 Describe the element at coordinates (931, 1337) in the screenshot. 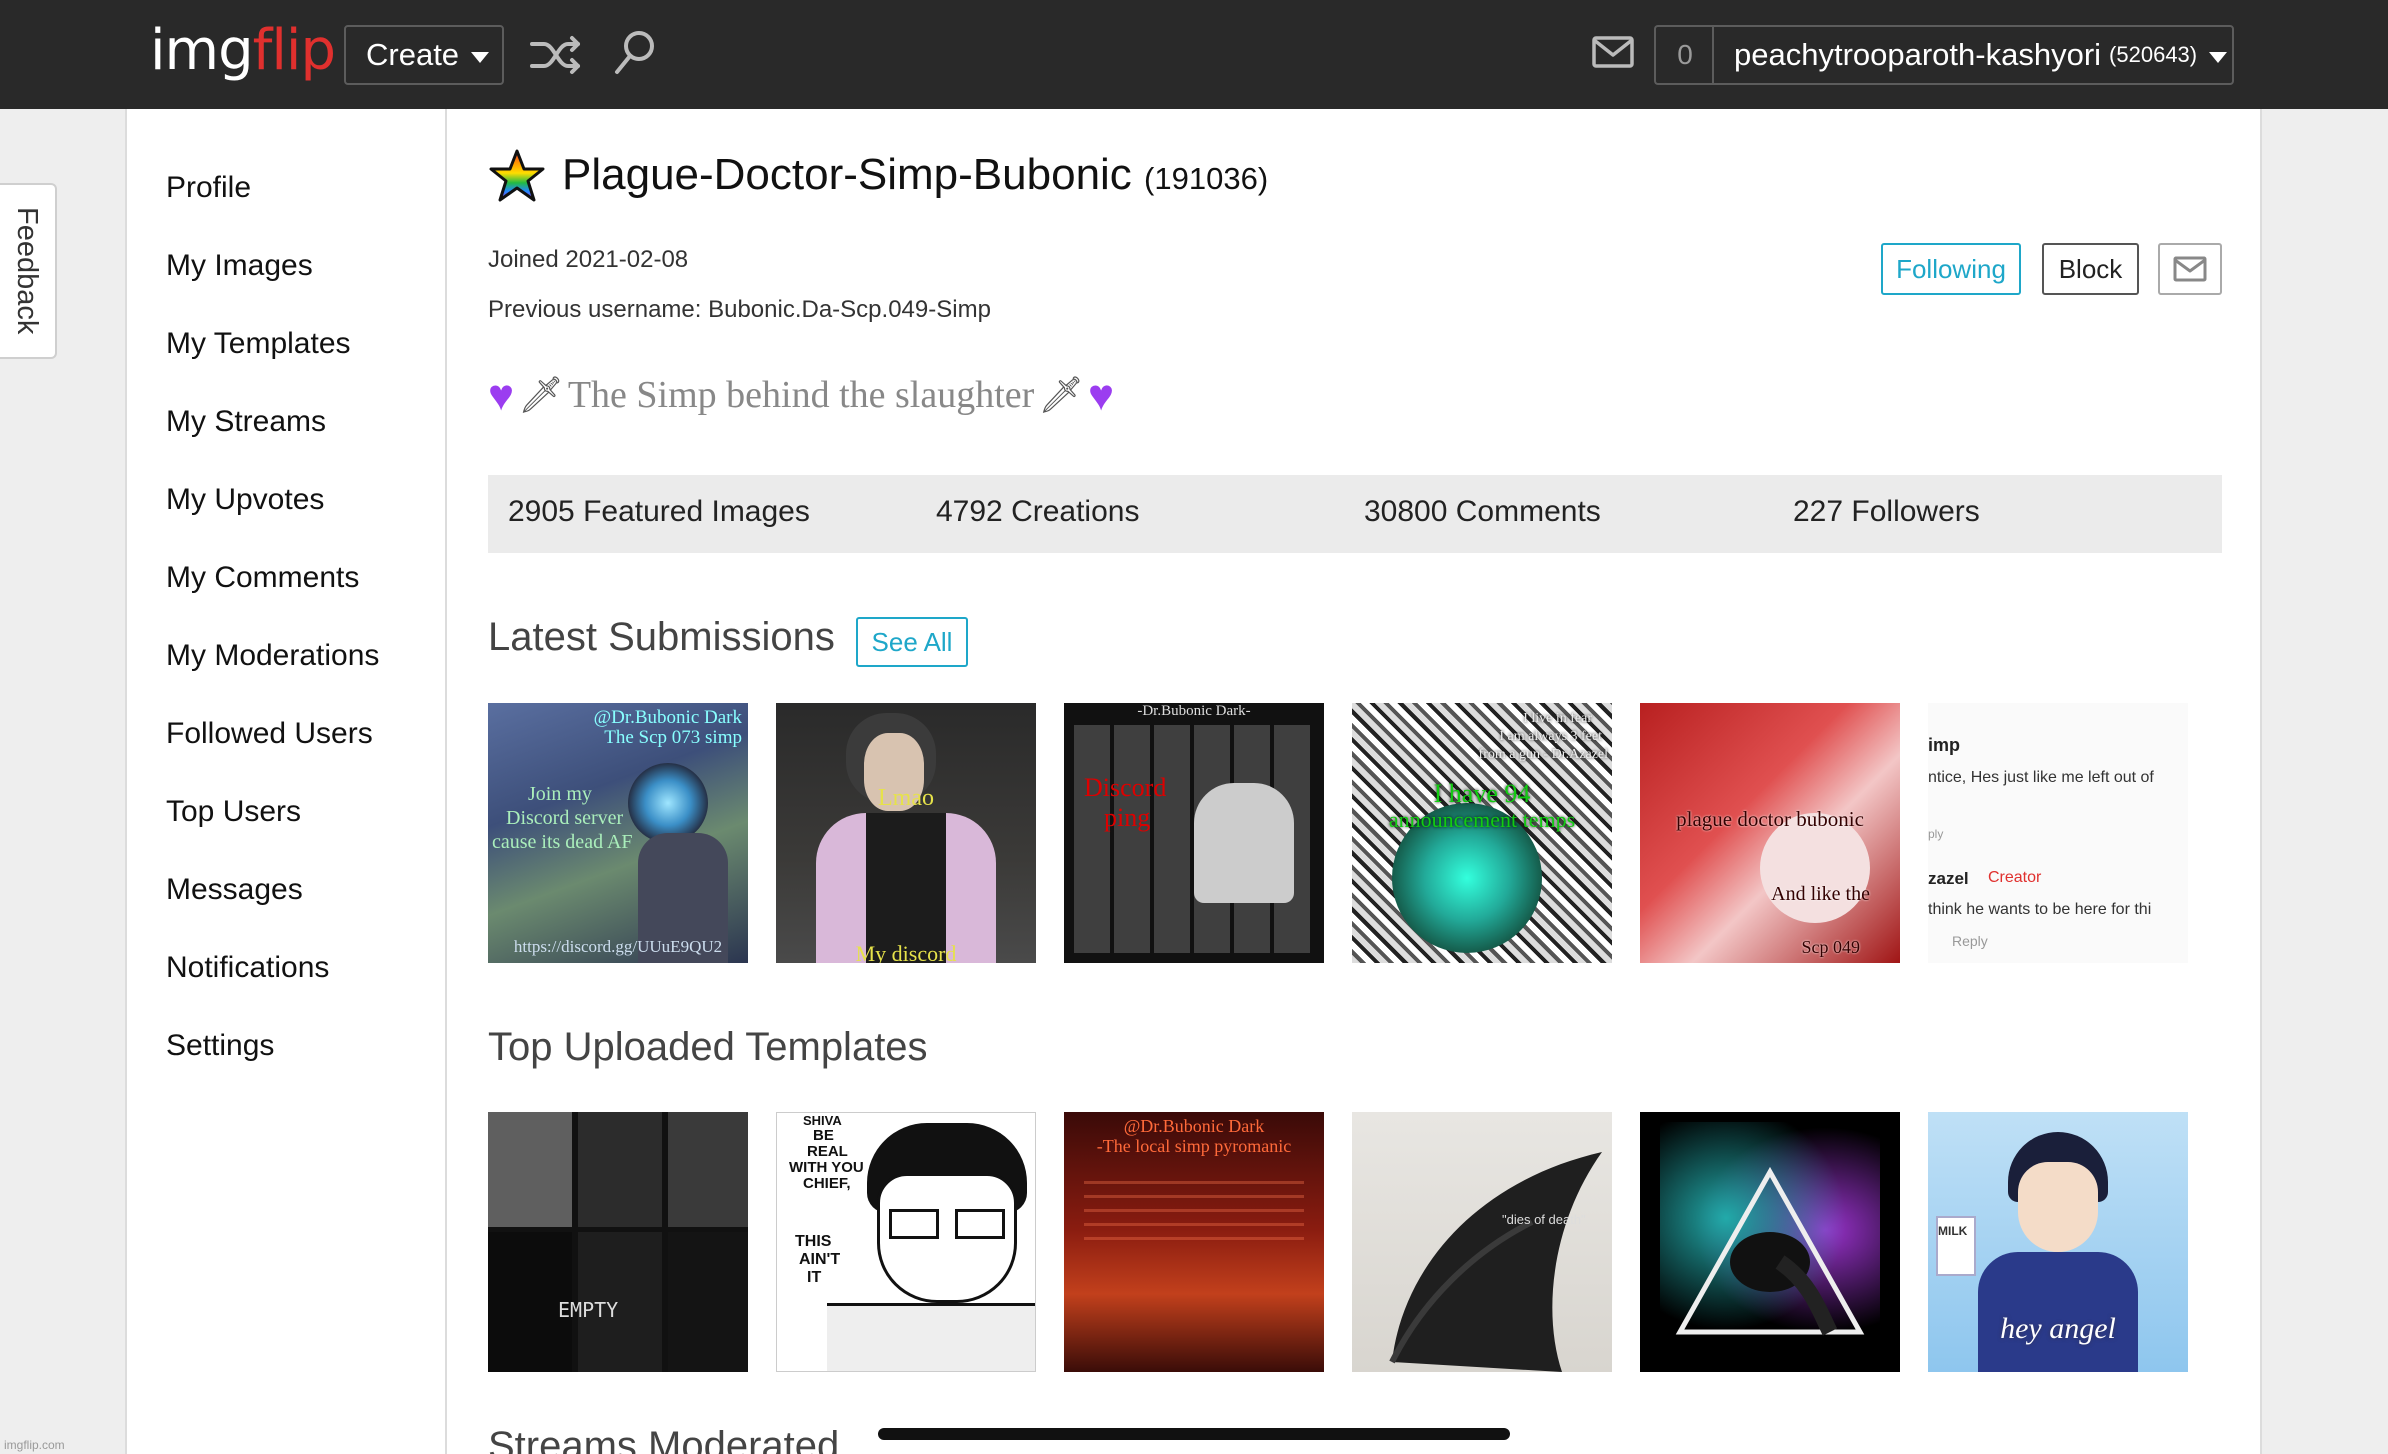

I see `body-shape` at that location.